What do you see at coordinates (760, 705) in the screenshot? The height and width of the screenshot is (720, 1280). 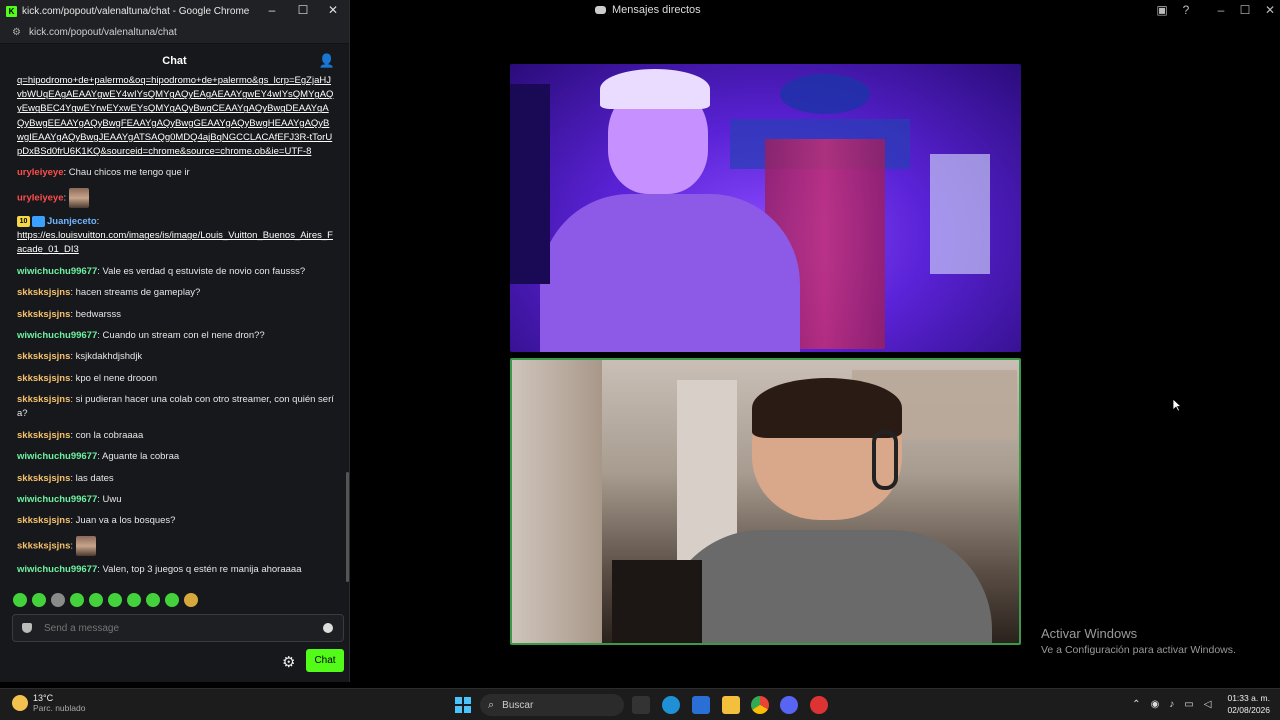 I see `chrome-icon` at bounding box center [760, 705].